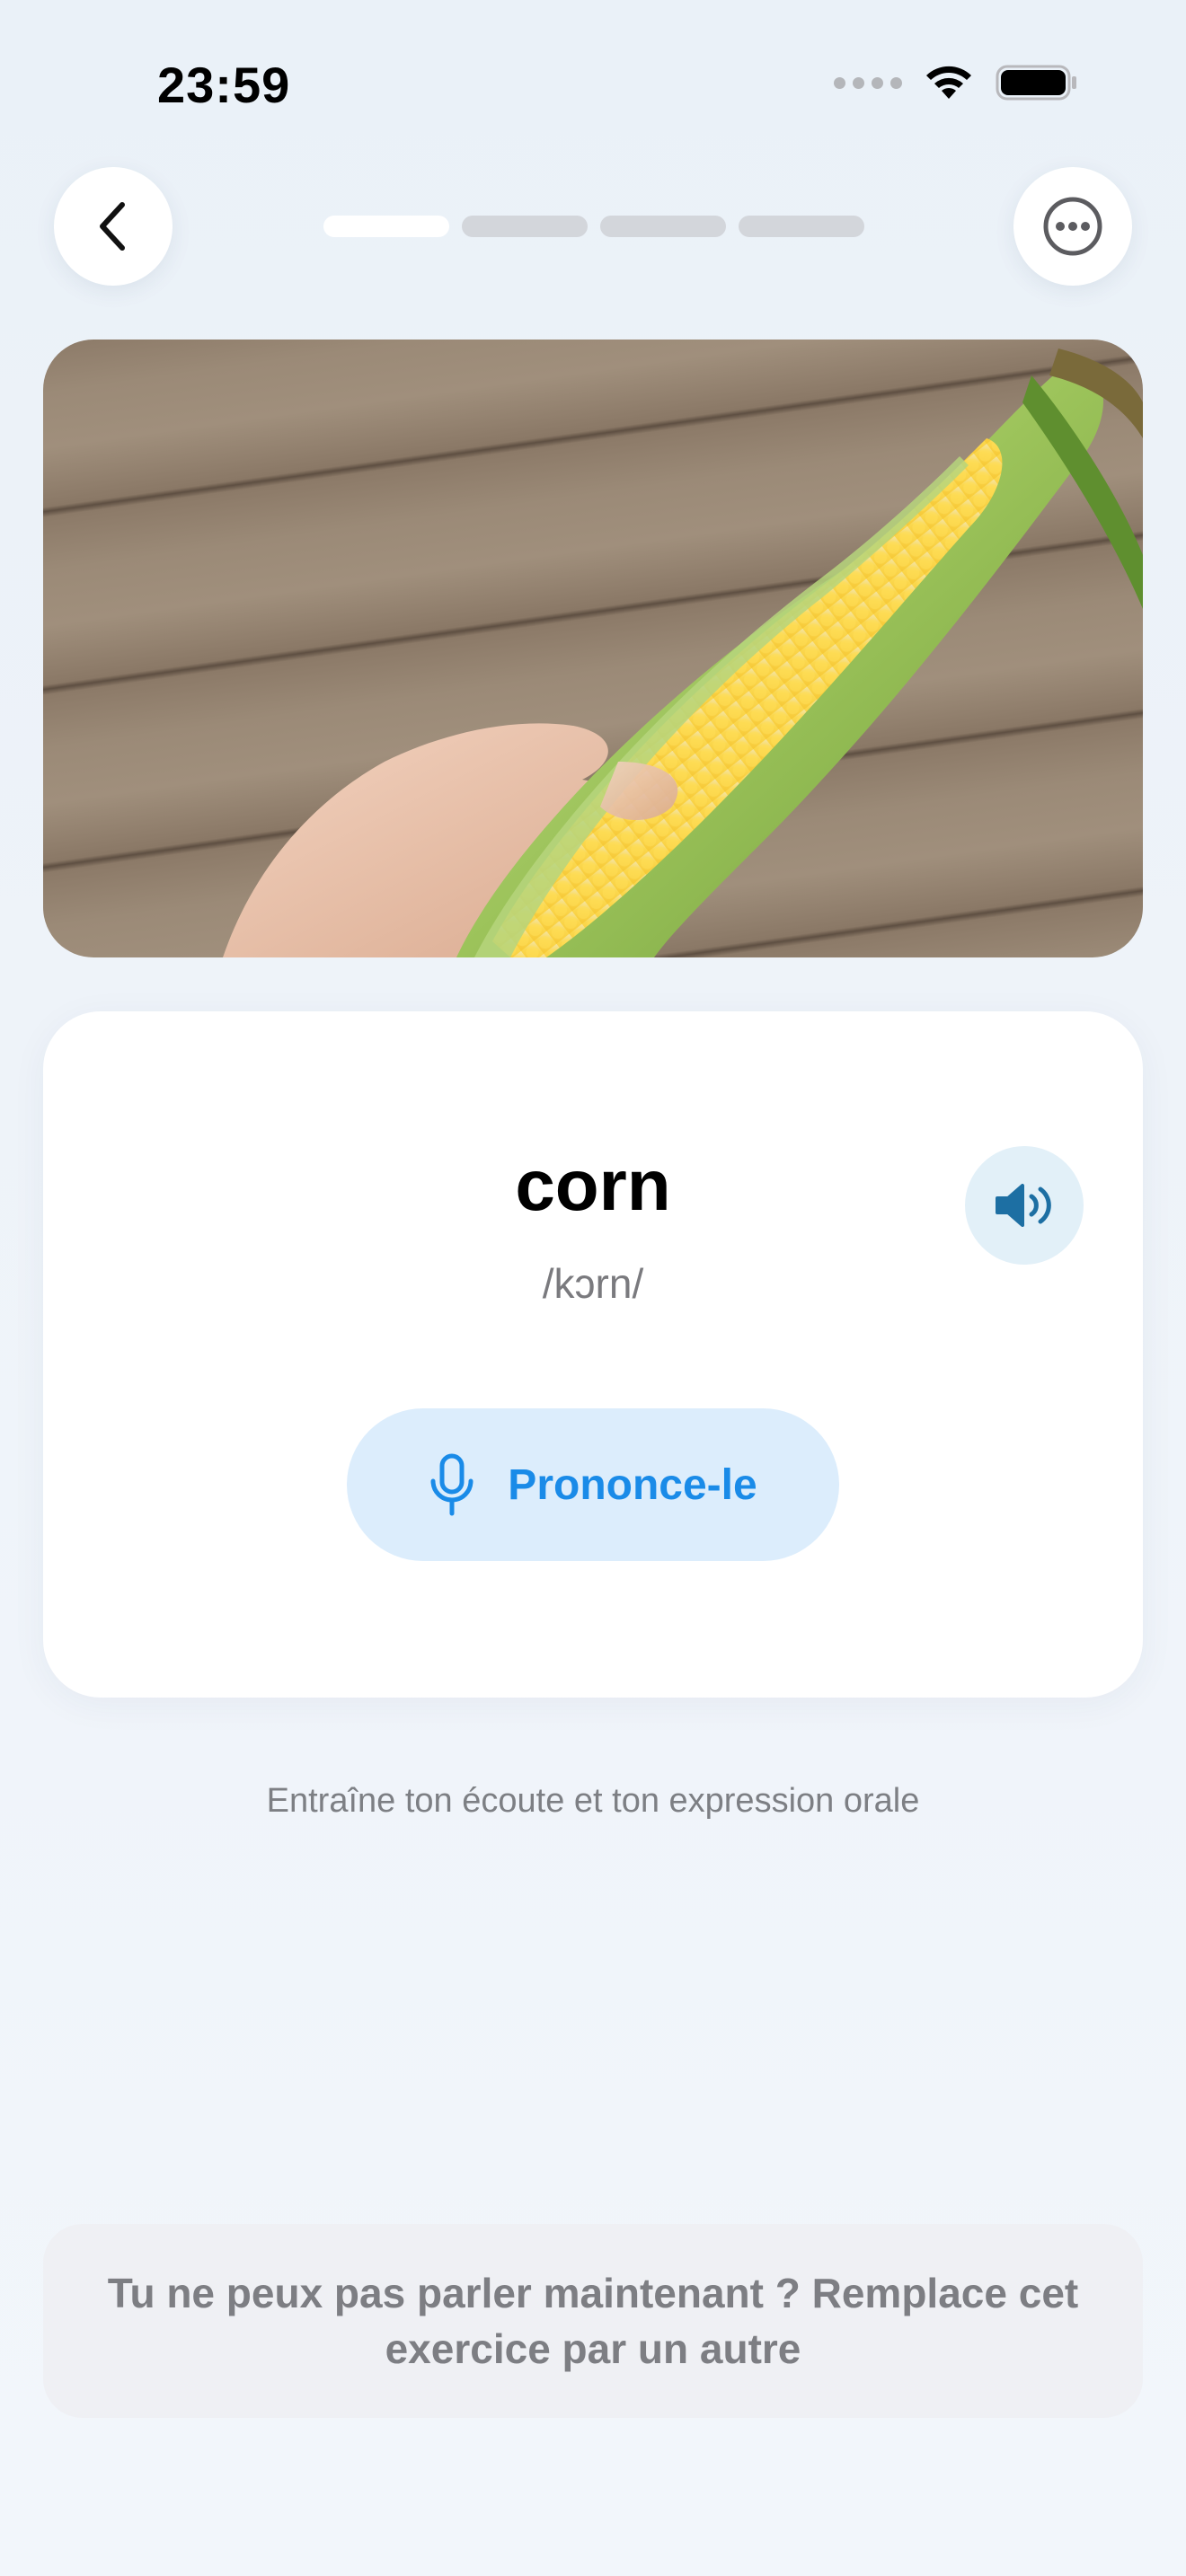 This screenshot has height=2576, width=1186. I want to click on status-icons, so click(956, 82).